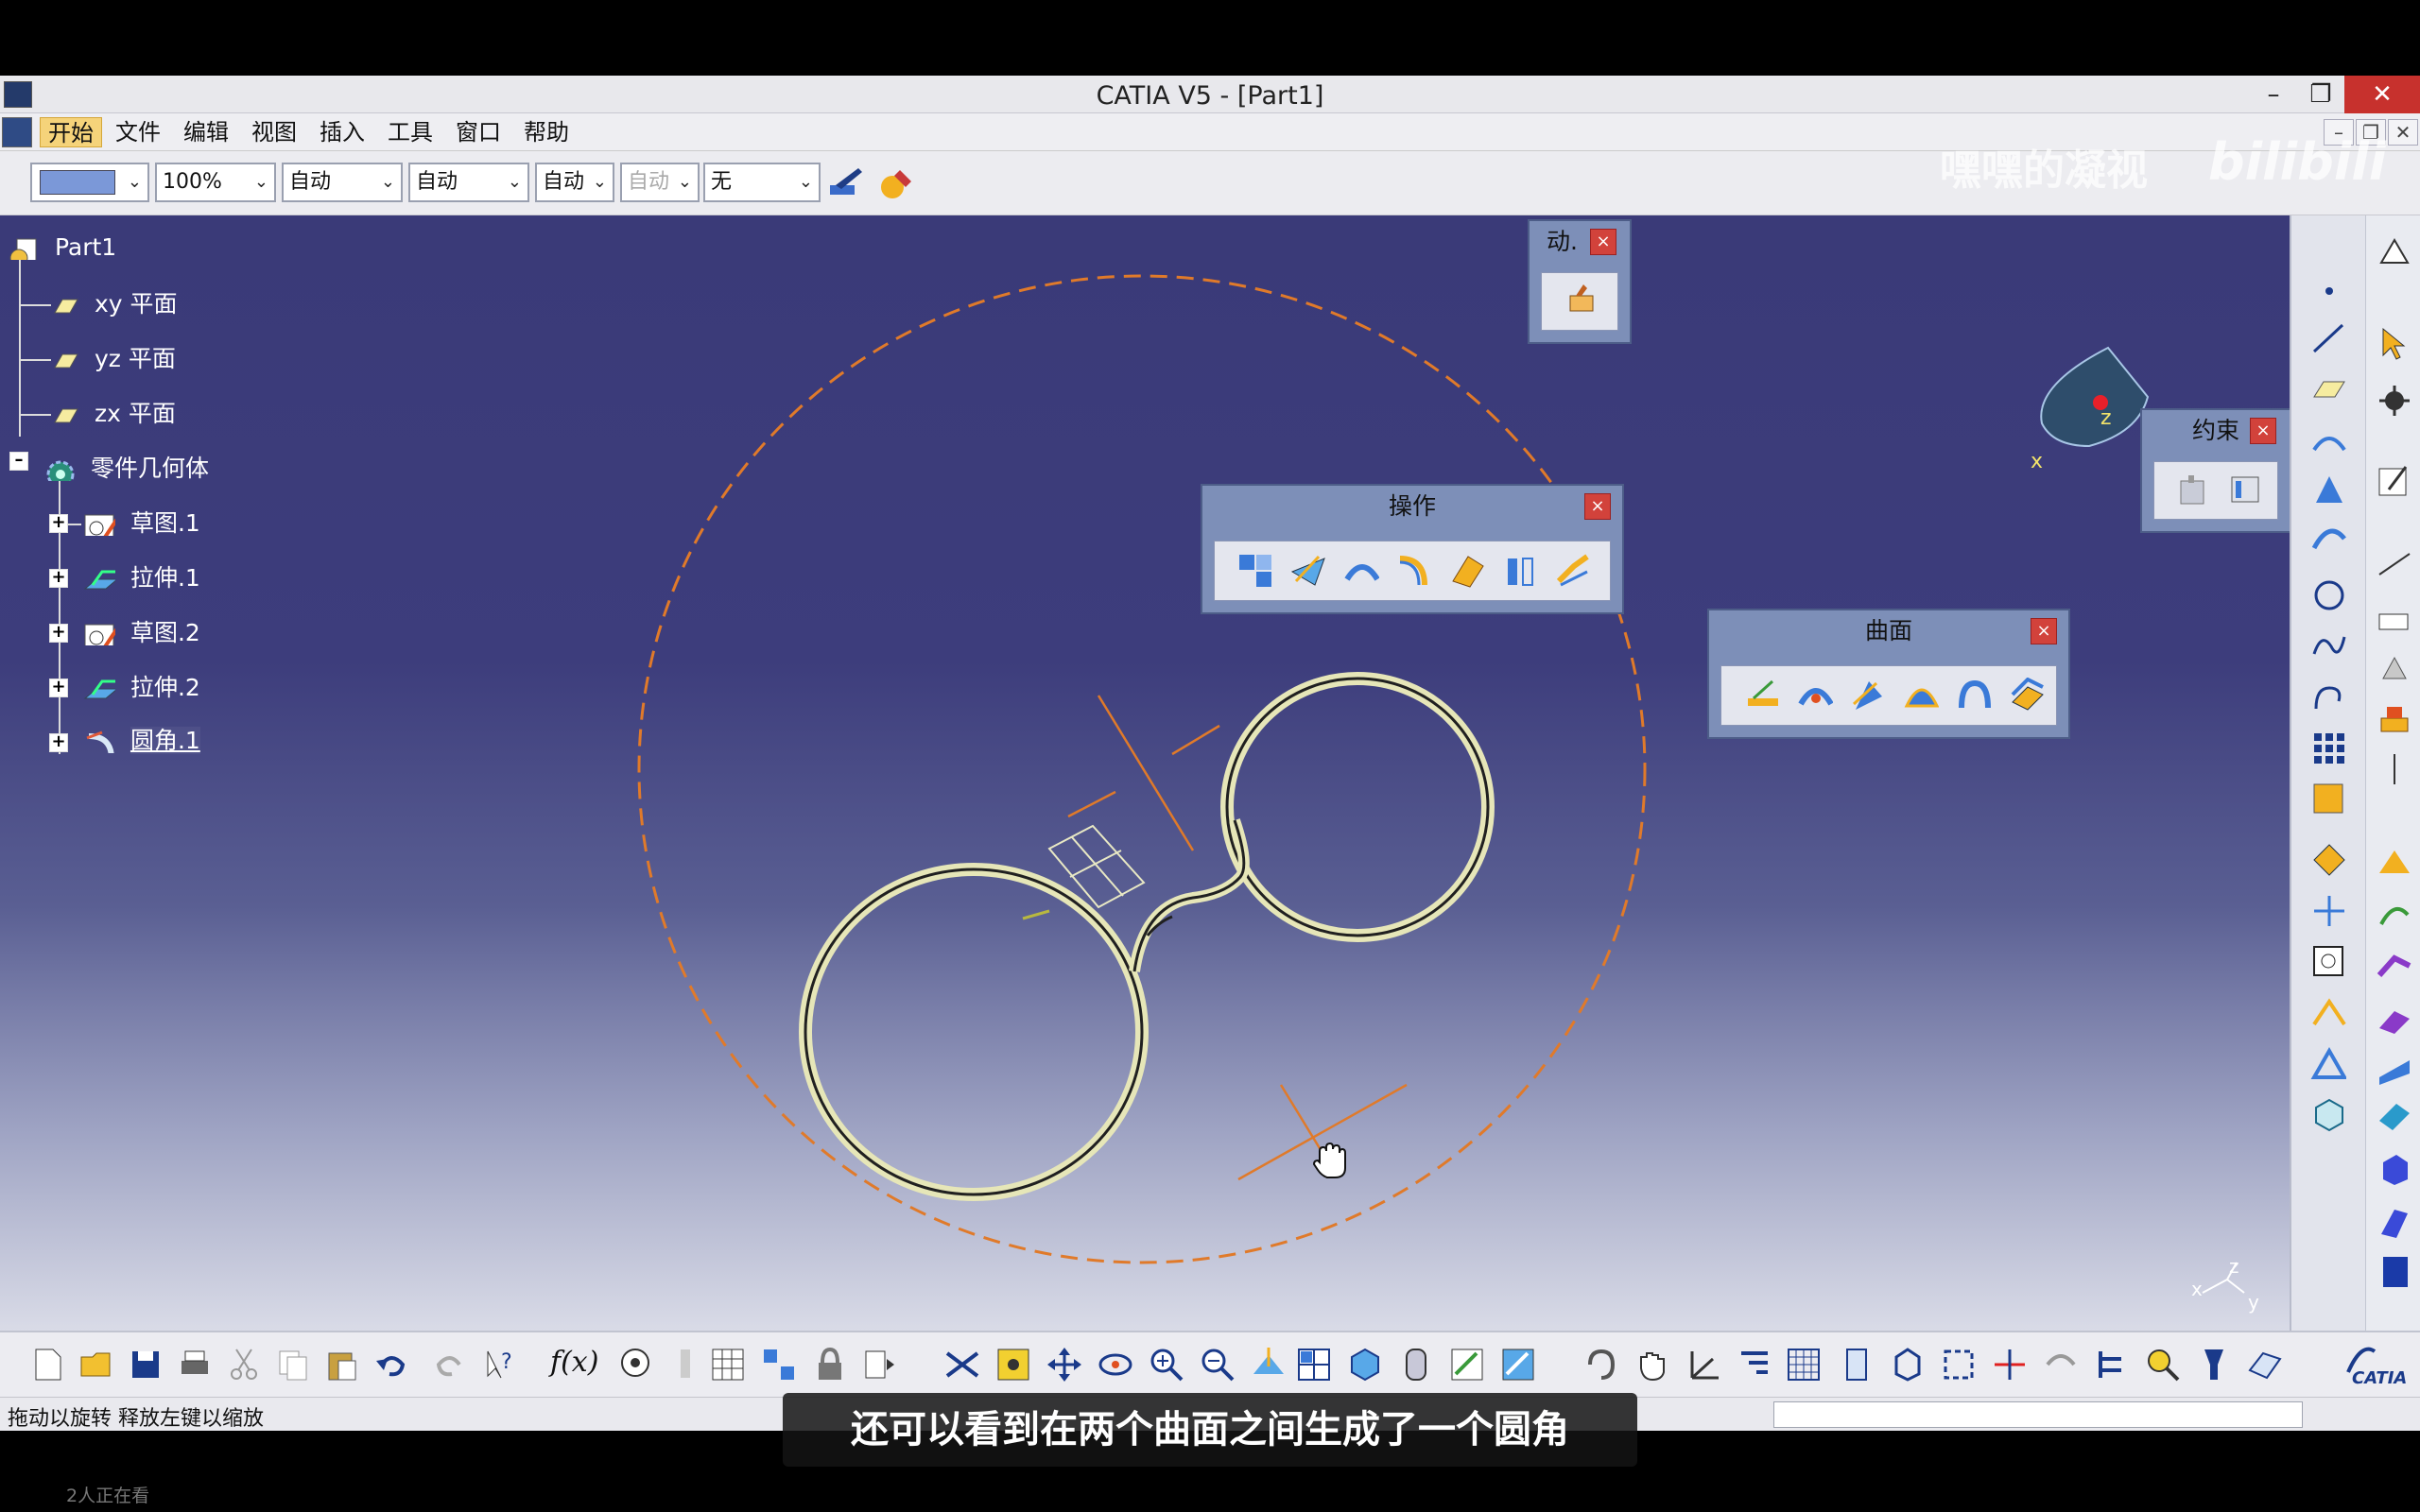  I want to click on box-icon, so click(1908, 1364).